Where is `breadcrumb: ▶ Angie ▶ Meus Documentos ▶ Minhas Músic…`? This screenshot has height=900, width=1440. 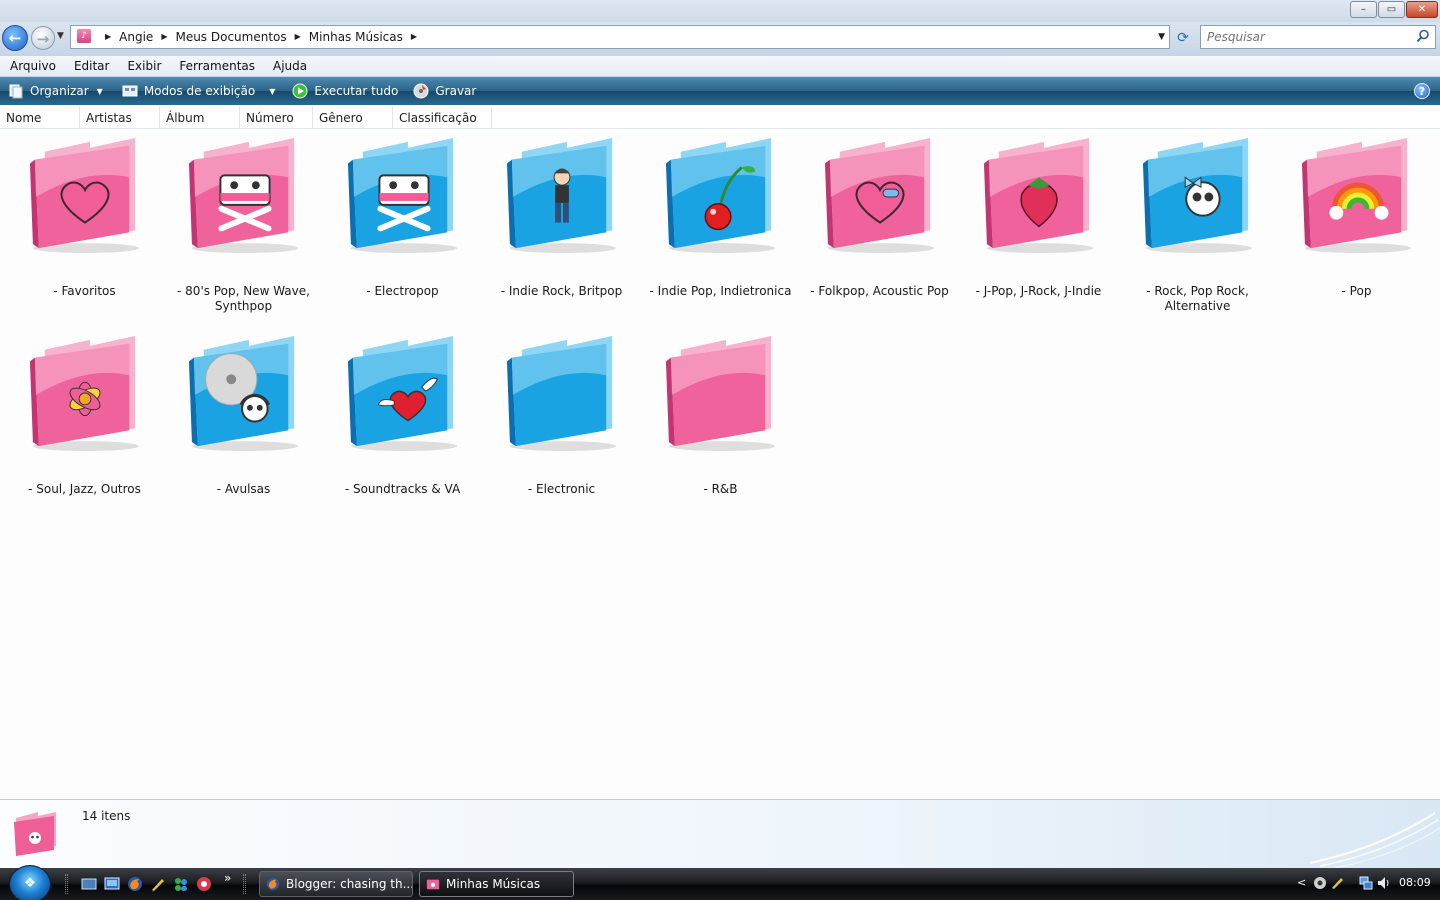 breadcrumb: ▶ Angie ▶ Meus Documentos ▶ Minhas Músic… is located at coordinates (261, 37).